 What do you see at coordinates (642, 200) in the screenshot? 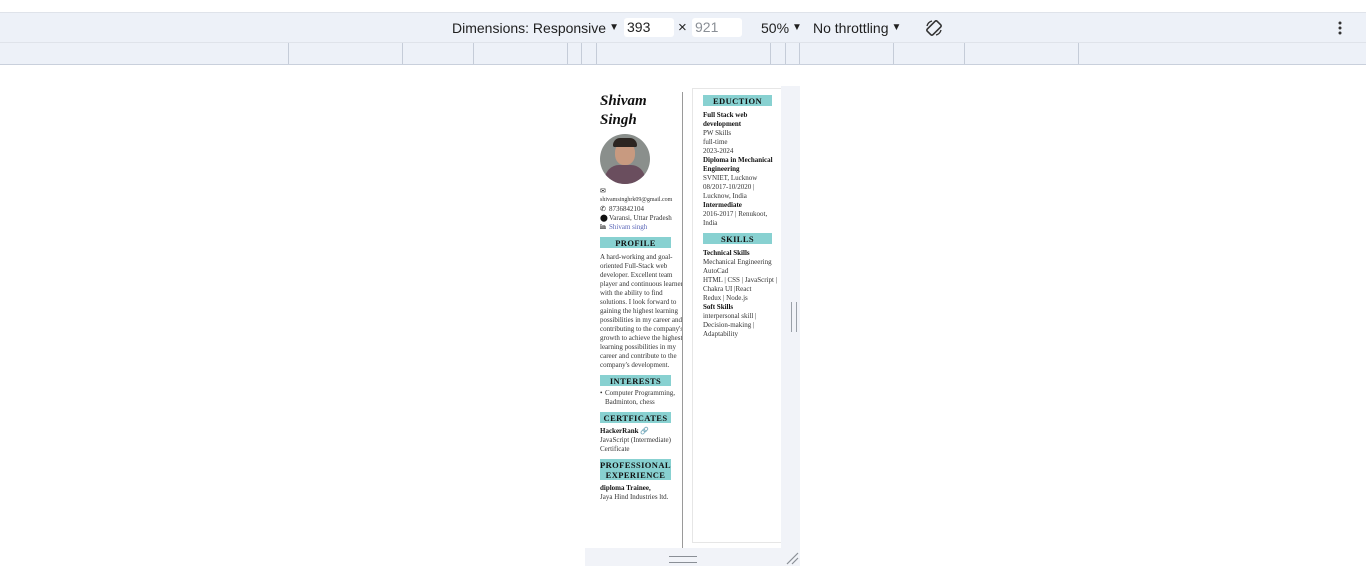
I see `contact-email: shivamsinghrk09@gmail.com` at bounding box center [642, 200].